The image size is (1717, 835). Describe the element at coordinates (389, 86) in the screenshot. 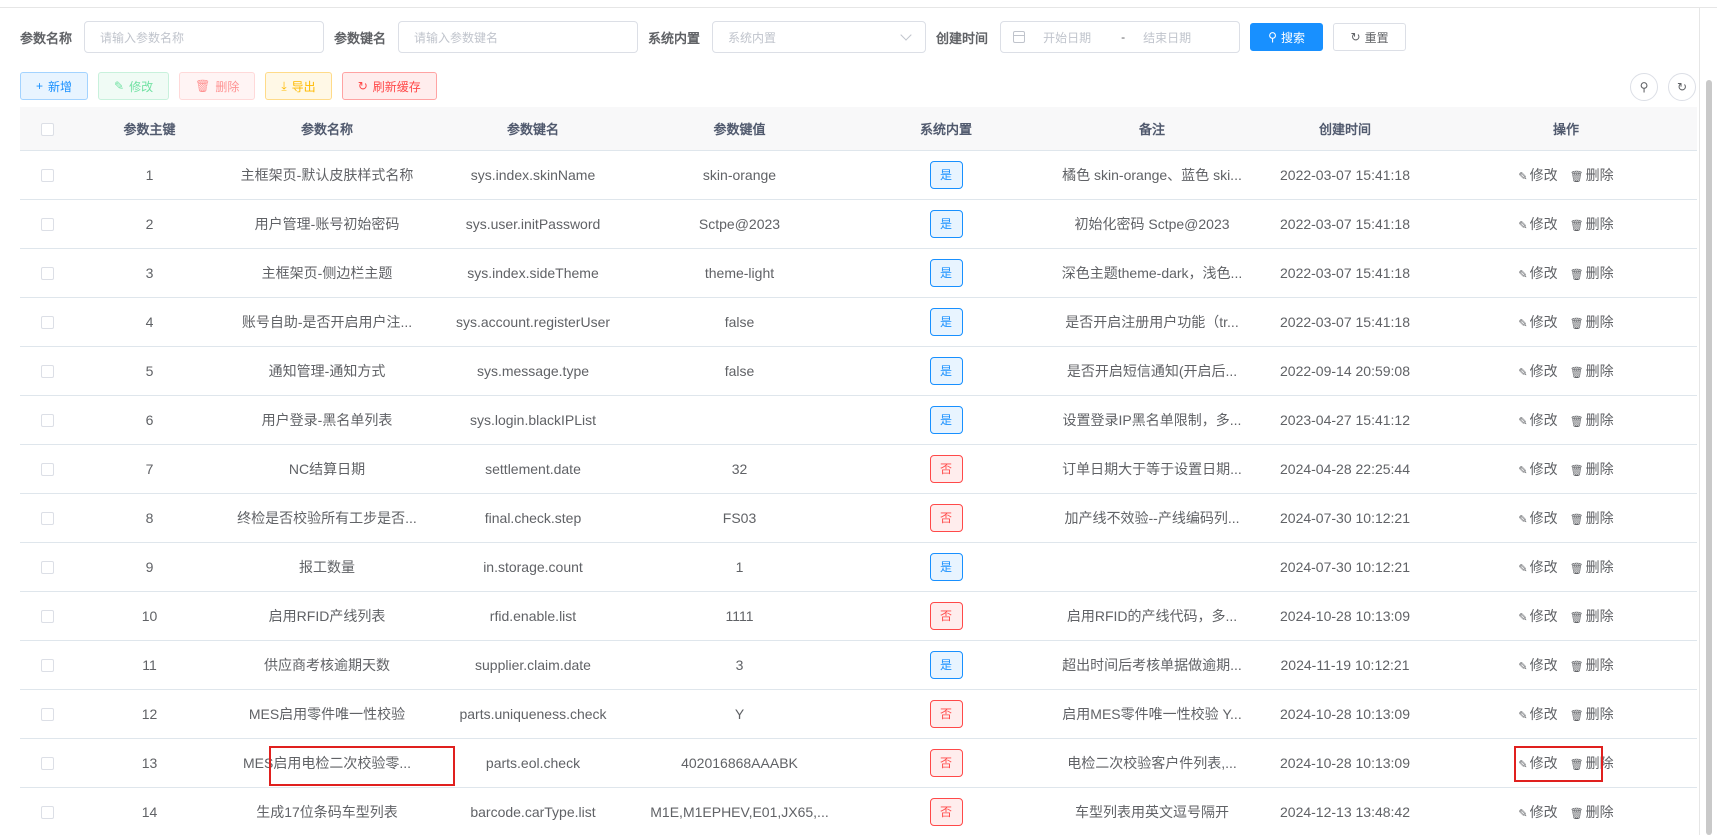

I see `refresh-cache-button: ↻ 刷新缓存` at that location.